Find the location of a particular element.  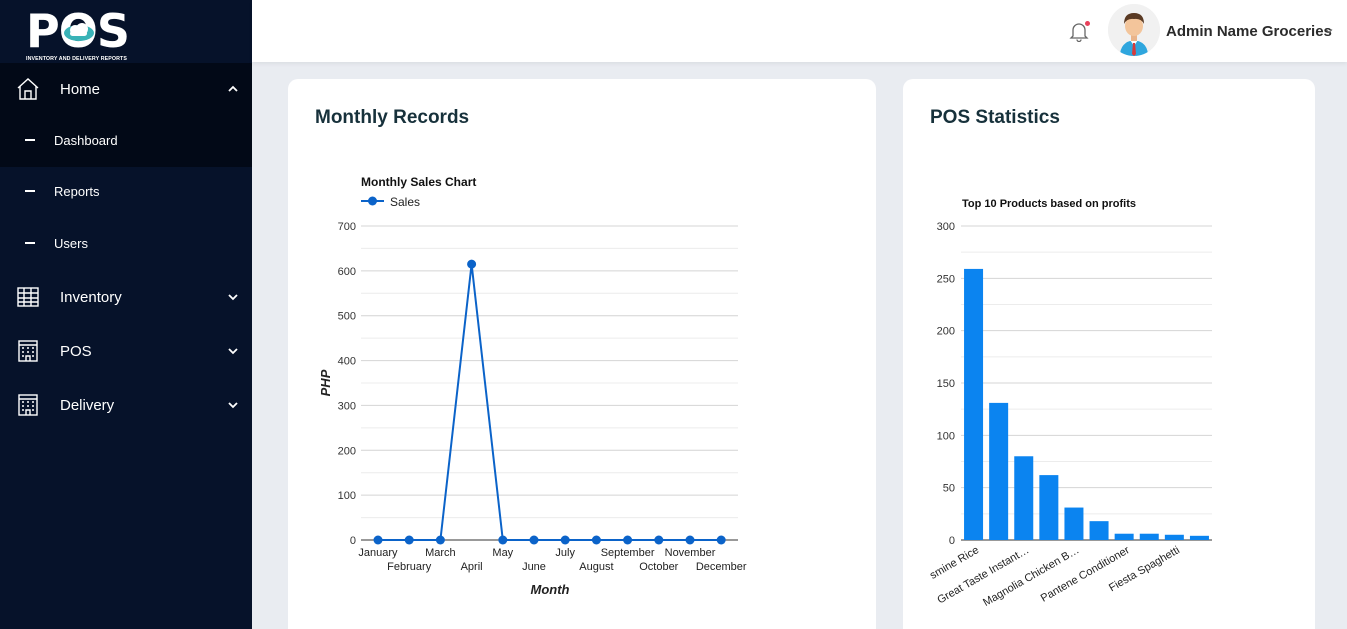

x-tick-label: May is located at coordinates (502, 553).